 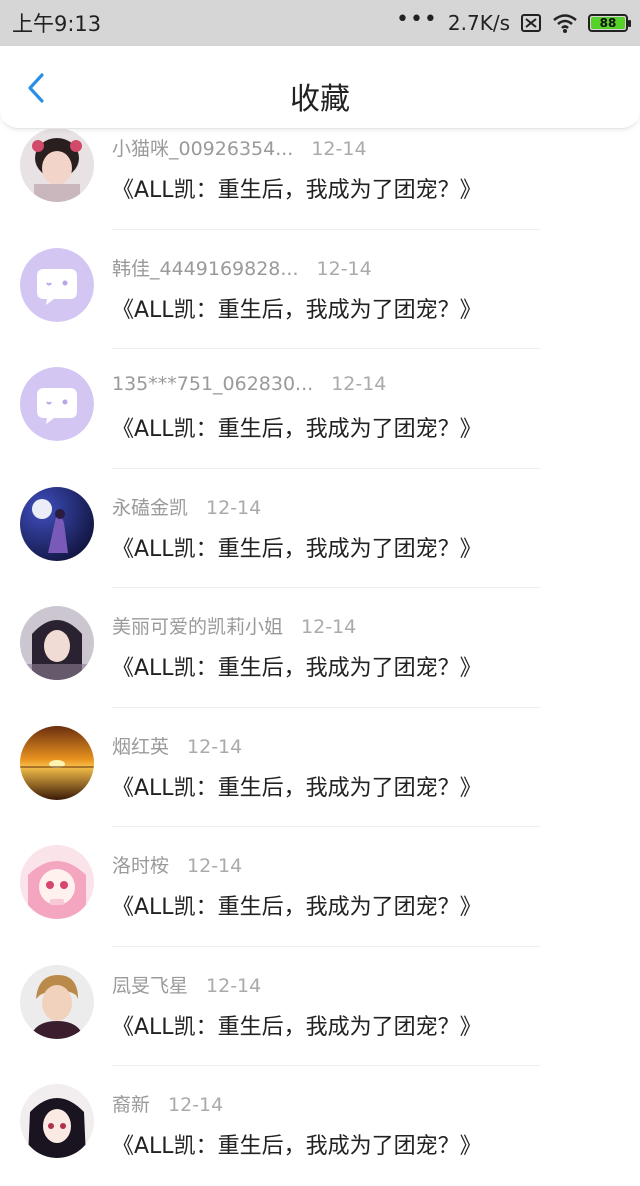 I want to click on list-item: 凨旻飞星 12-14 《ALL凯：重生后，我成为了团宠？》, so click(x=320, y=1006).